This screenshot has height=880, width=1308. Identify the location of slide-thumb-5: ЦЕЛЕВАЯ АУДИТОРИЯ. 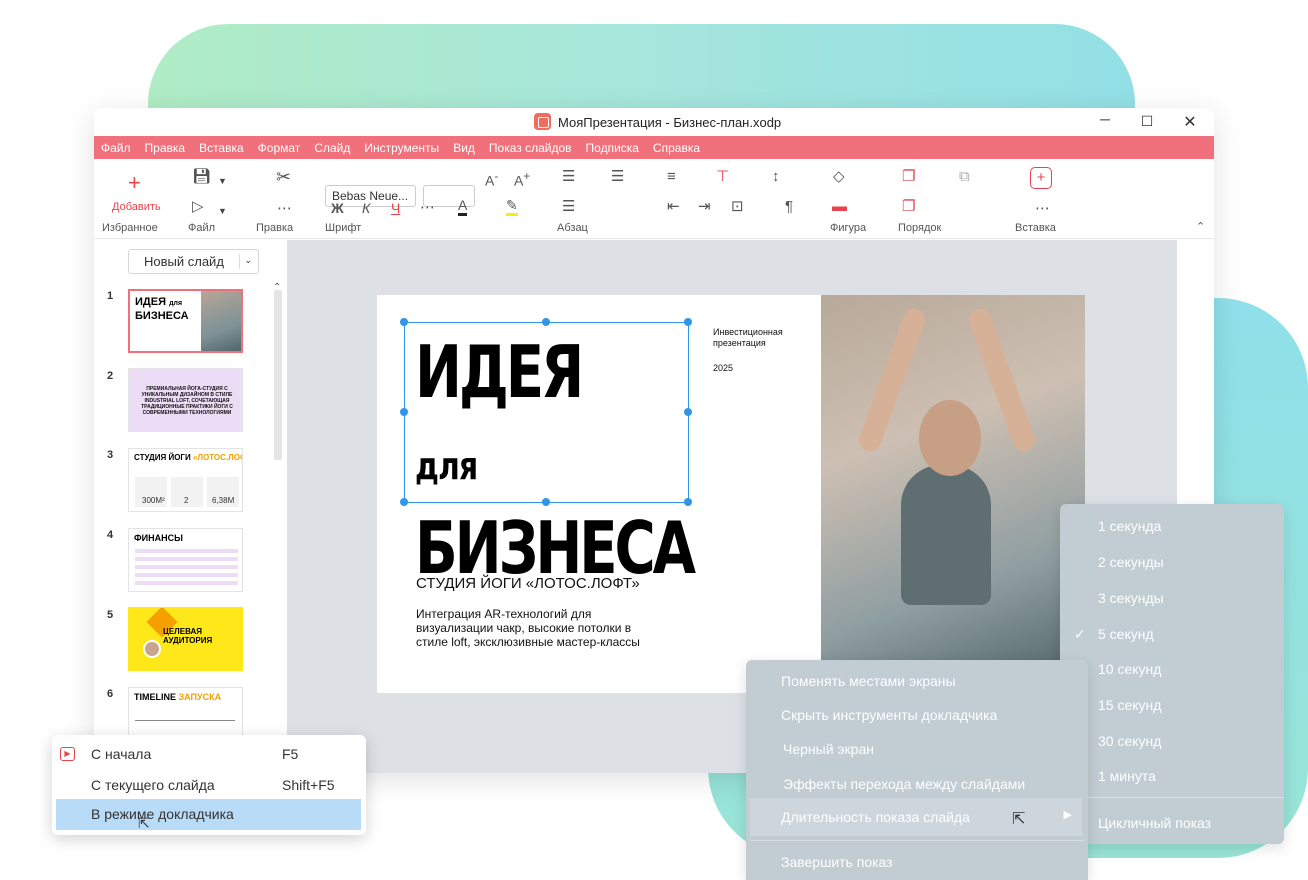
(185, 639).